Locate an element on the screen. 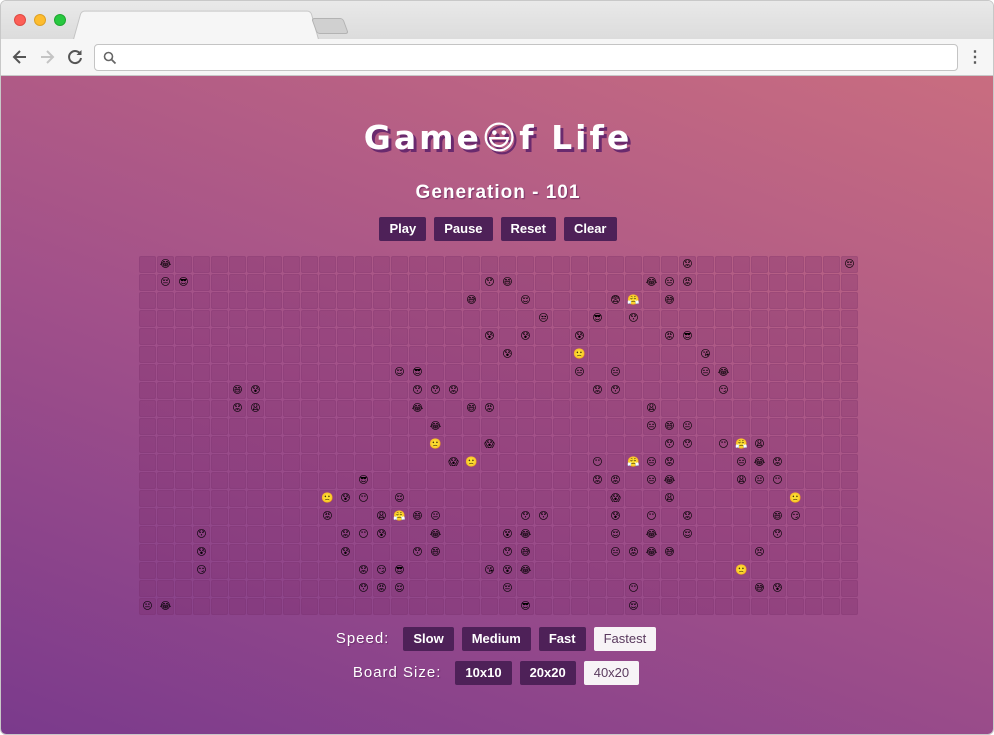 This screenshot has height=735, width=994. forward-icon is located at coordinates (47, 57).